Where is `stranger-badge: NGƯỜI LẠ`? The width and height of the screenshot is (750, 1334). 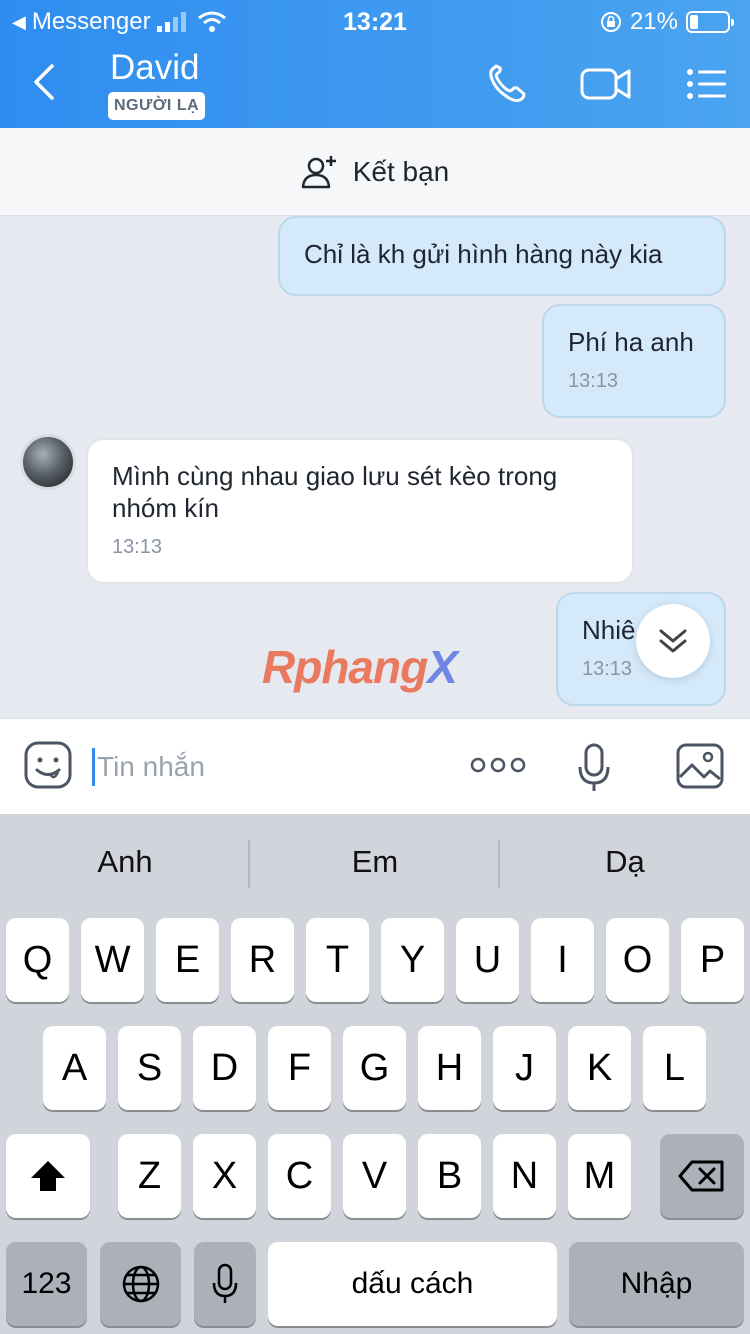
stranger-badge: NGƯỜI LẠ is located at coordinates (157, 106).